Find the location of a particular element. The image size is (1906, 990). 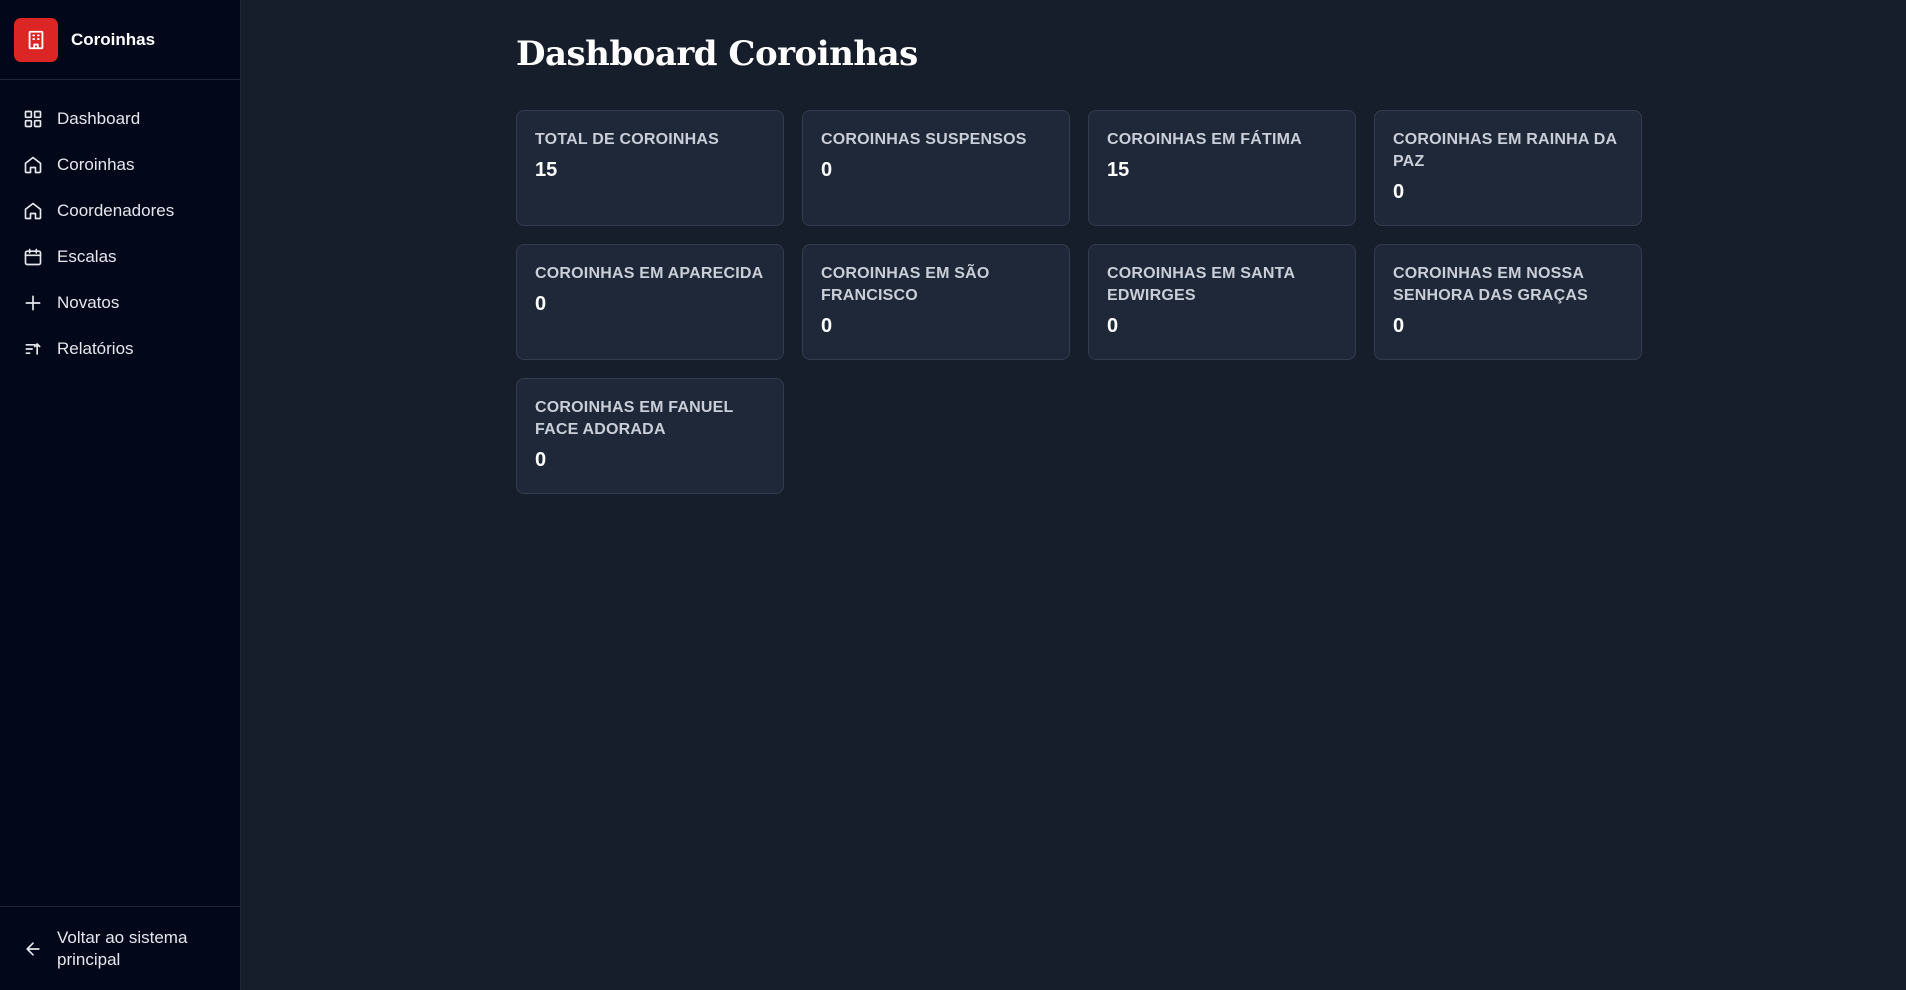

stat-card-suspensos: Coroinhas Suspensos 0 is located at coordinates (936, 168).